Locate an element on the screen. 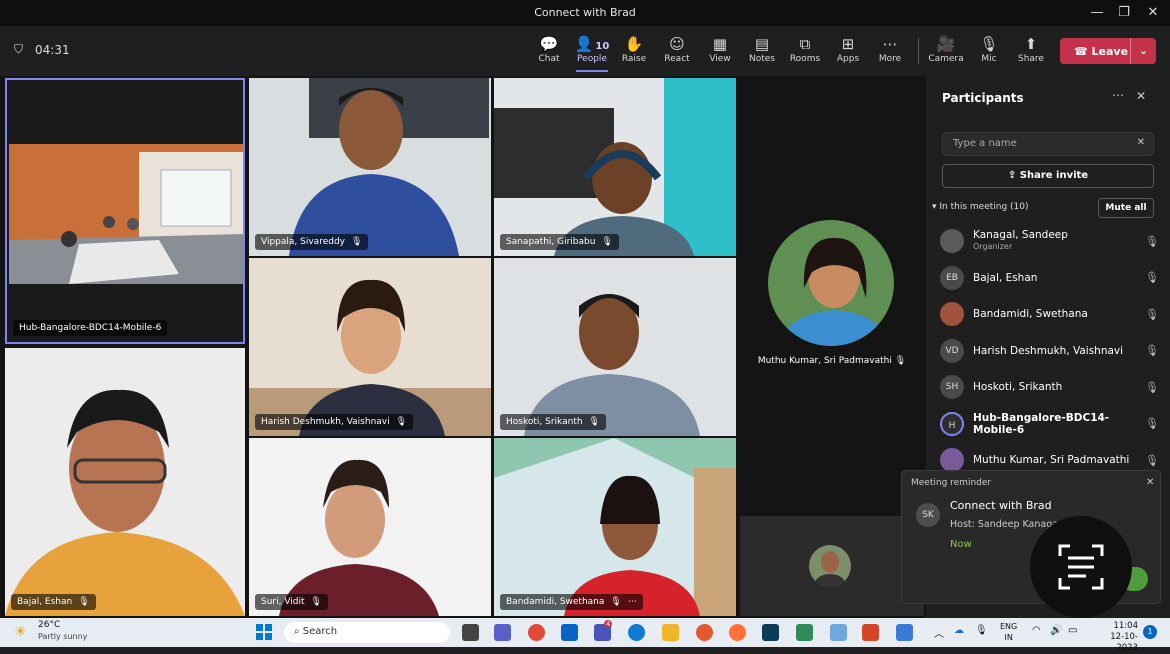  weather-temp: 26°C is located at coordinates (49, 625).